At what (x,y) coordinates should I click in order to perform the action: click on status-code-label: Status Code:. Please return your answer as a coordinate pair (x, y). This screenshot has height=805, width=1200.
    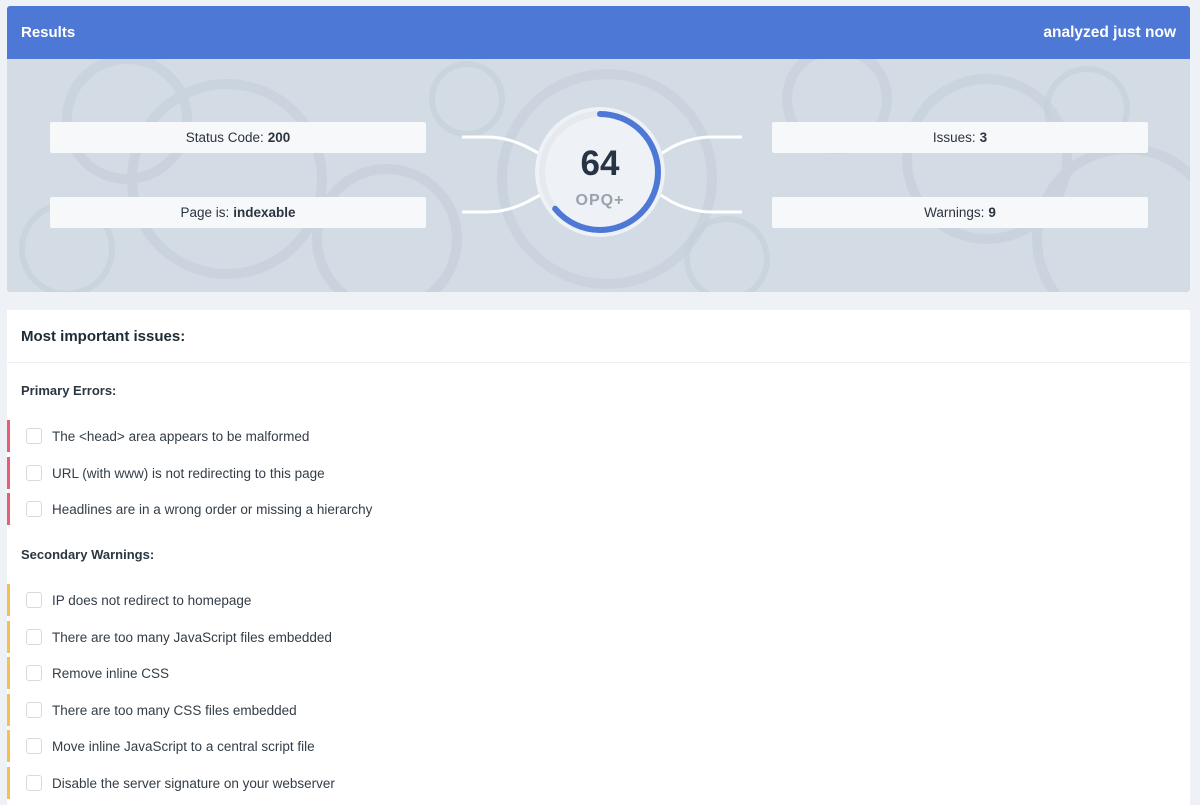
    Looking at the image, I should click on (224, 137).